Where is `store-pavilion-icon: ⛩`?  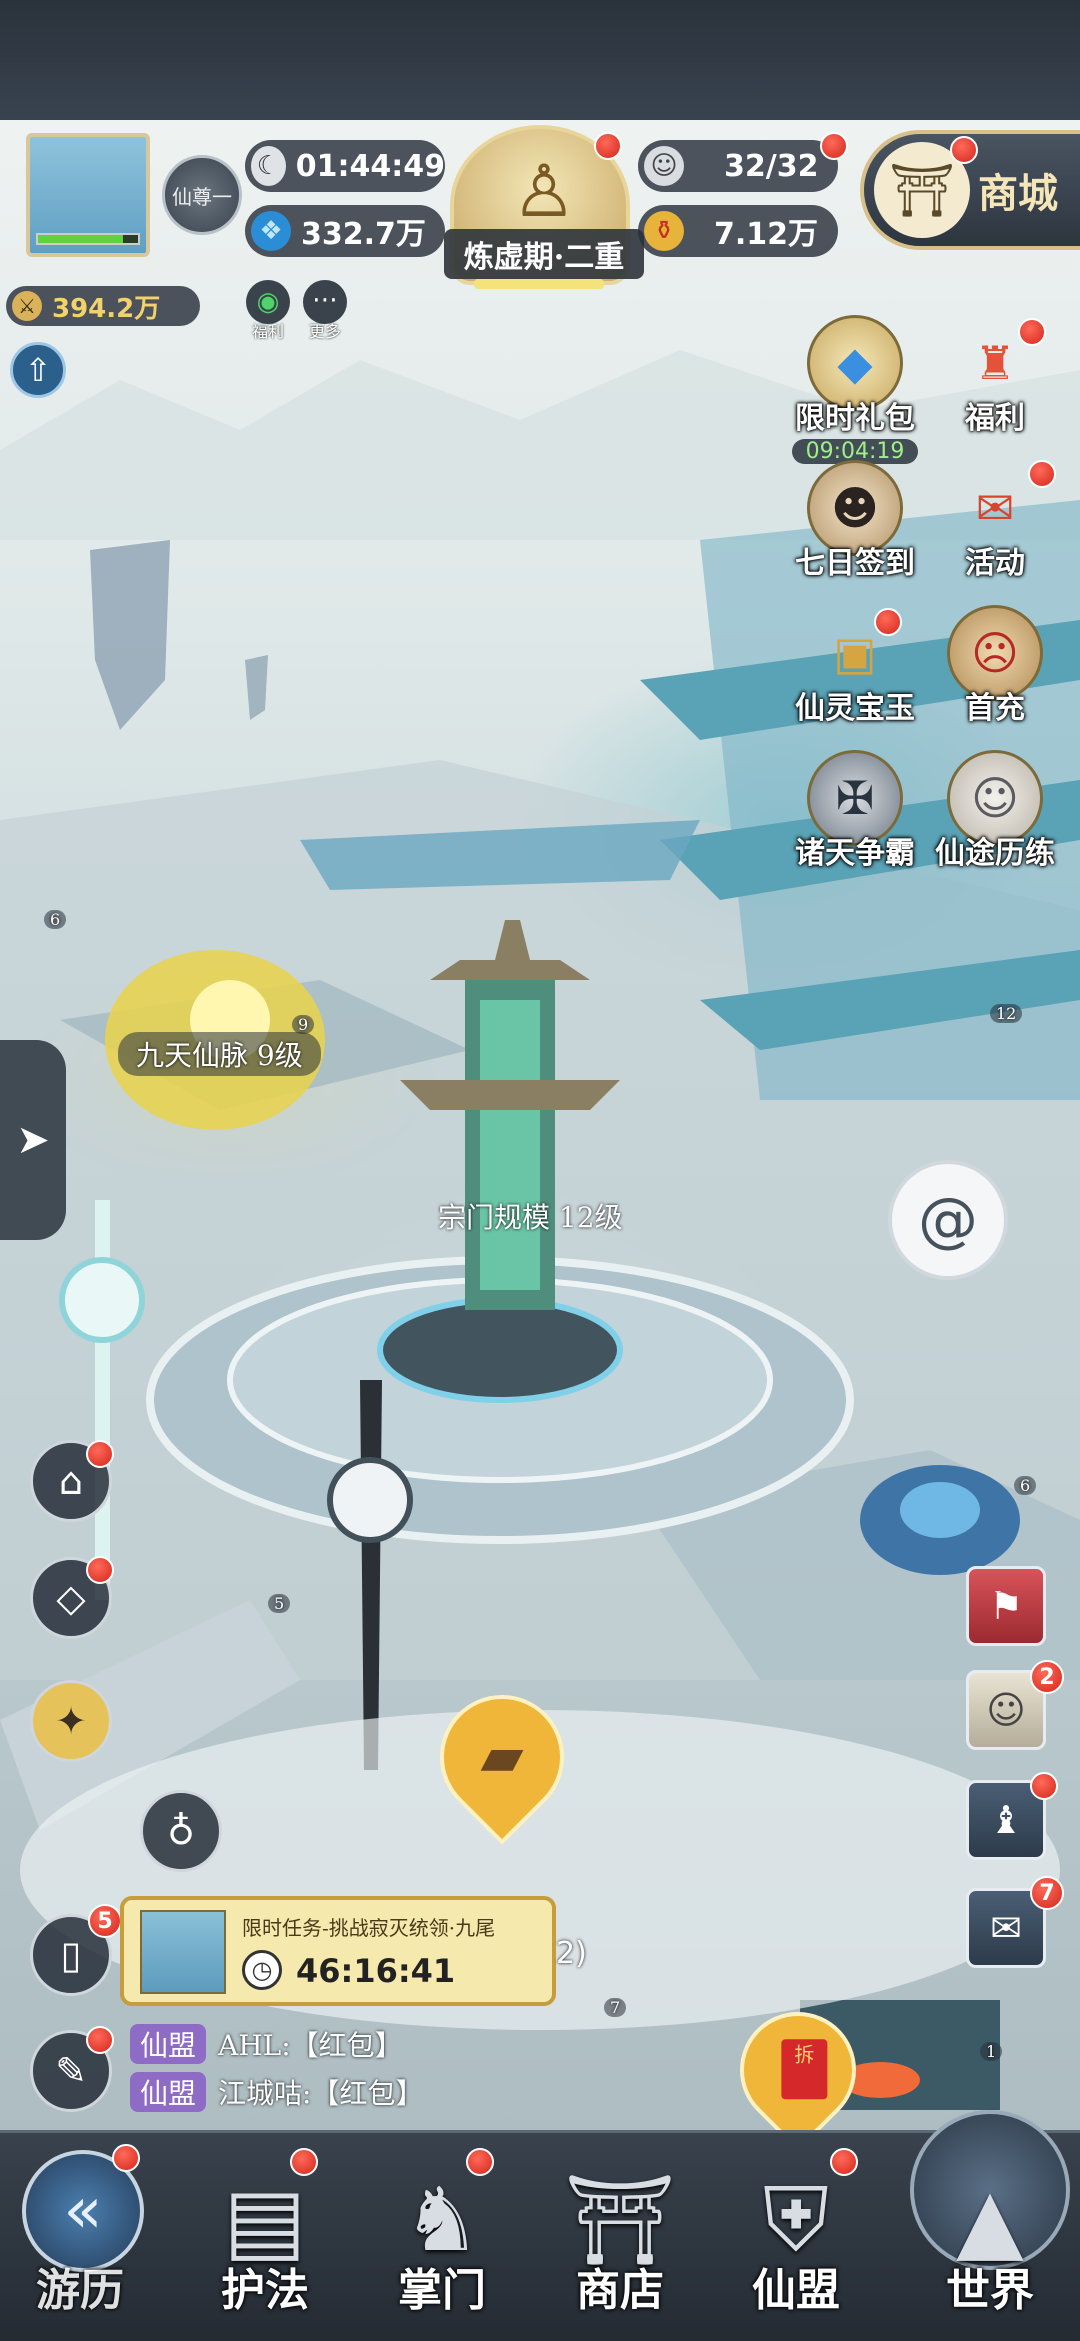 store-pavilion-icon: ⛩ is located at coordinates (620, 2219).